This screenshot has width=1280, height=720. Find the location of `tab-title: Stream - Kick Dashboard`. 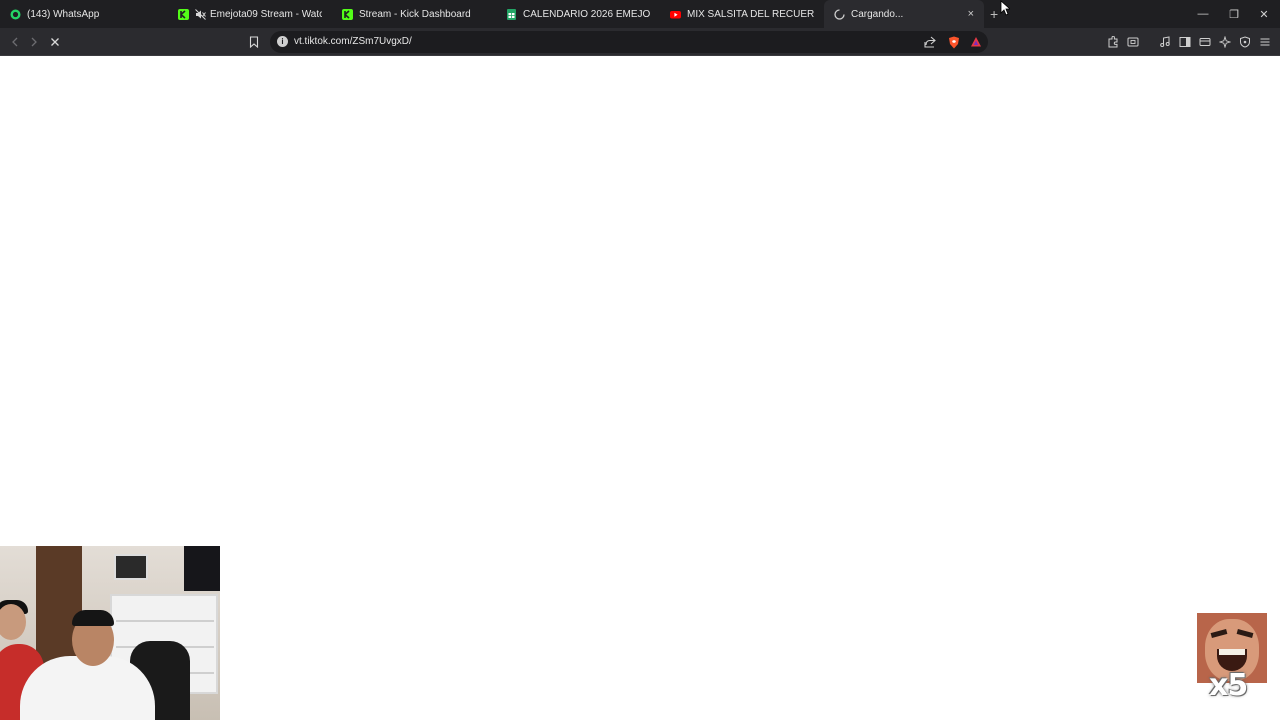

tab-title: Stream - Kick Dashboard is located at coordinates (415, 14).